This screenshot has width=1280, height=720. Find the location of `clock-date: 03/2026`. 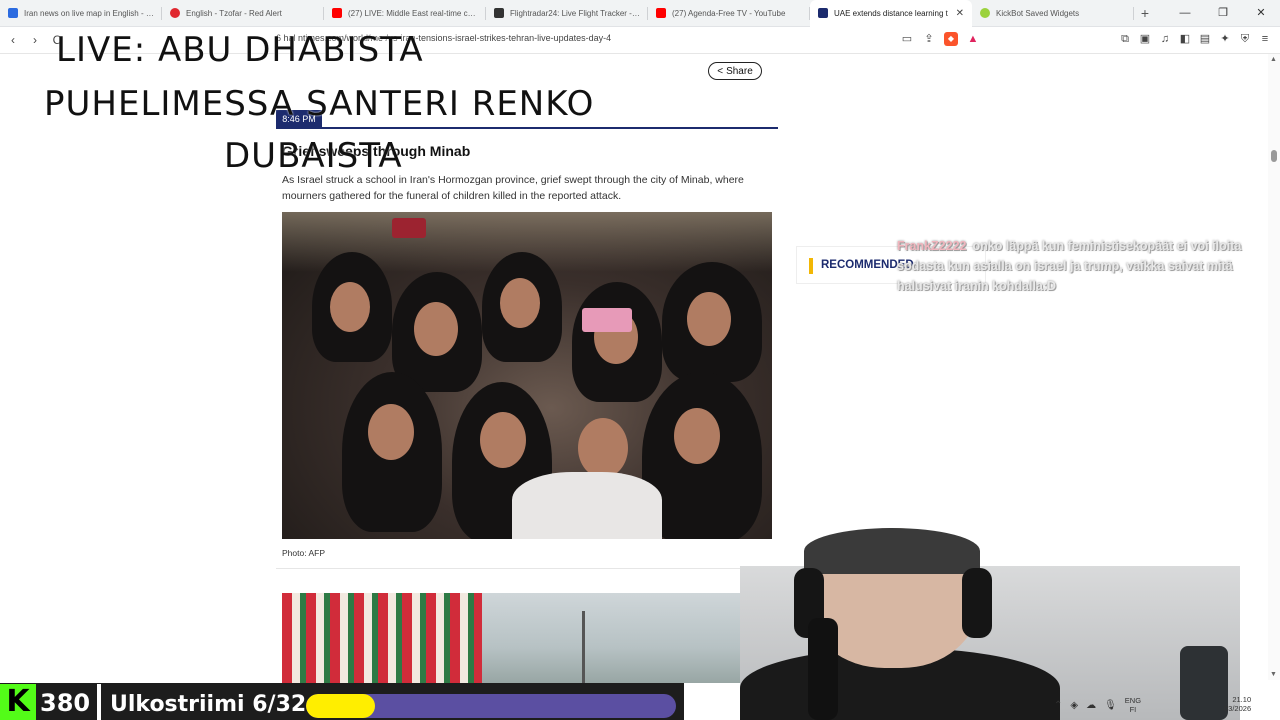

clock-date: 03/2026 is located at coordinates (1238, 708).